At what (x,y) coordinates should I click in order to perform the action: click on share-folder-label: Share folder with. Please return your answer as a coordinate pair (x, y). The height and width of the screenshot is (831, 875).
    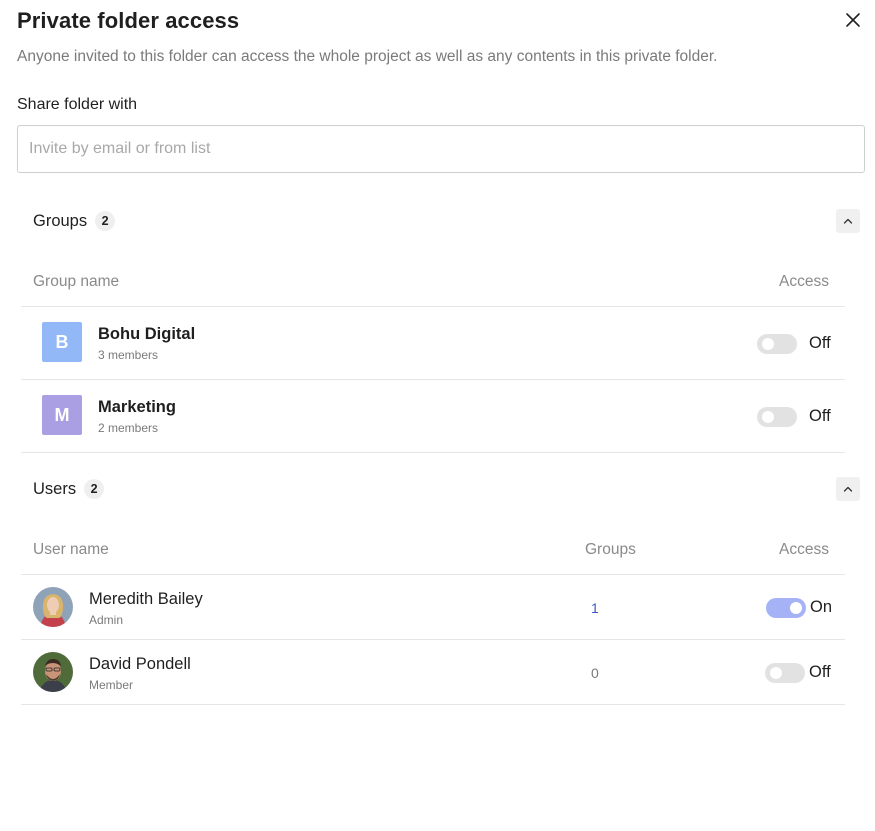
    Looking at the image, I should click on (77, 104).